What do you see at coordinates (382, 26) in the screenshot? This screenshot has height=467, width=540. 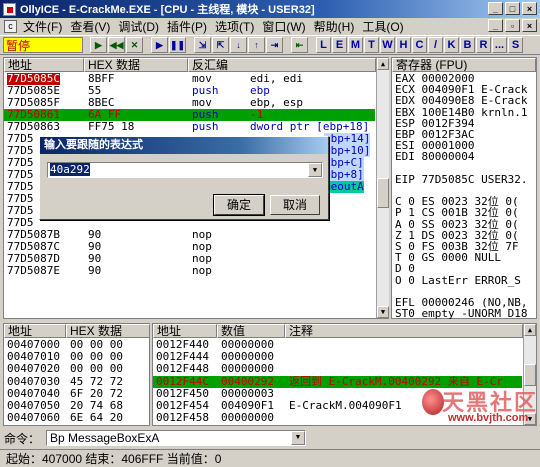 I see `menu-tools: 工具(O)` at bounding box center [382, 26].